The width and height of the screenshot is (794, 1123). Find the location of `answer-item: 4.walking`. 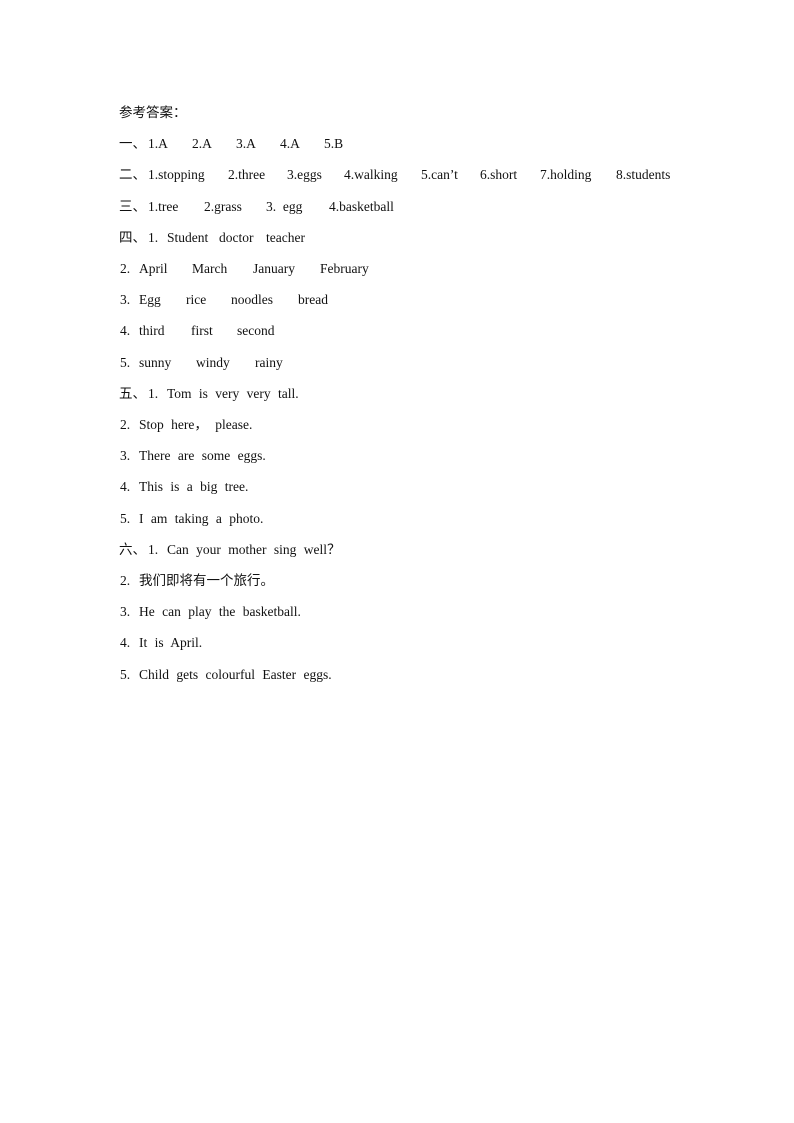

answer-item: 4.walking is located at coordinates (371, 174).